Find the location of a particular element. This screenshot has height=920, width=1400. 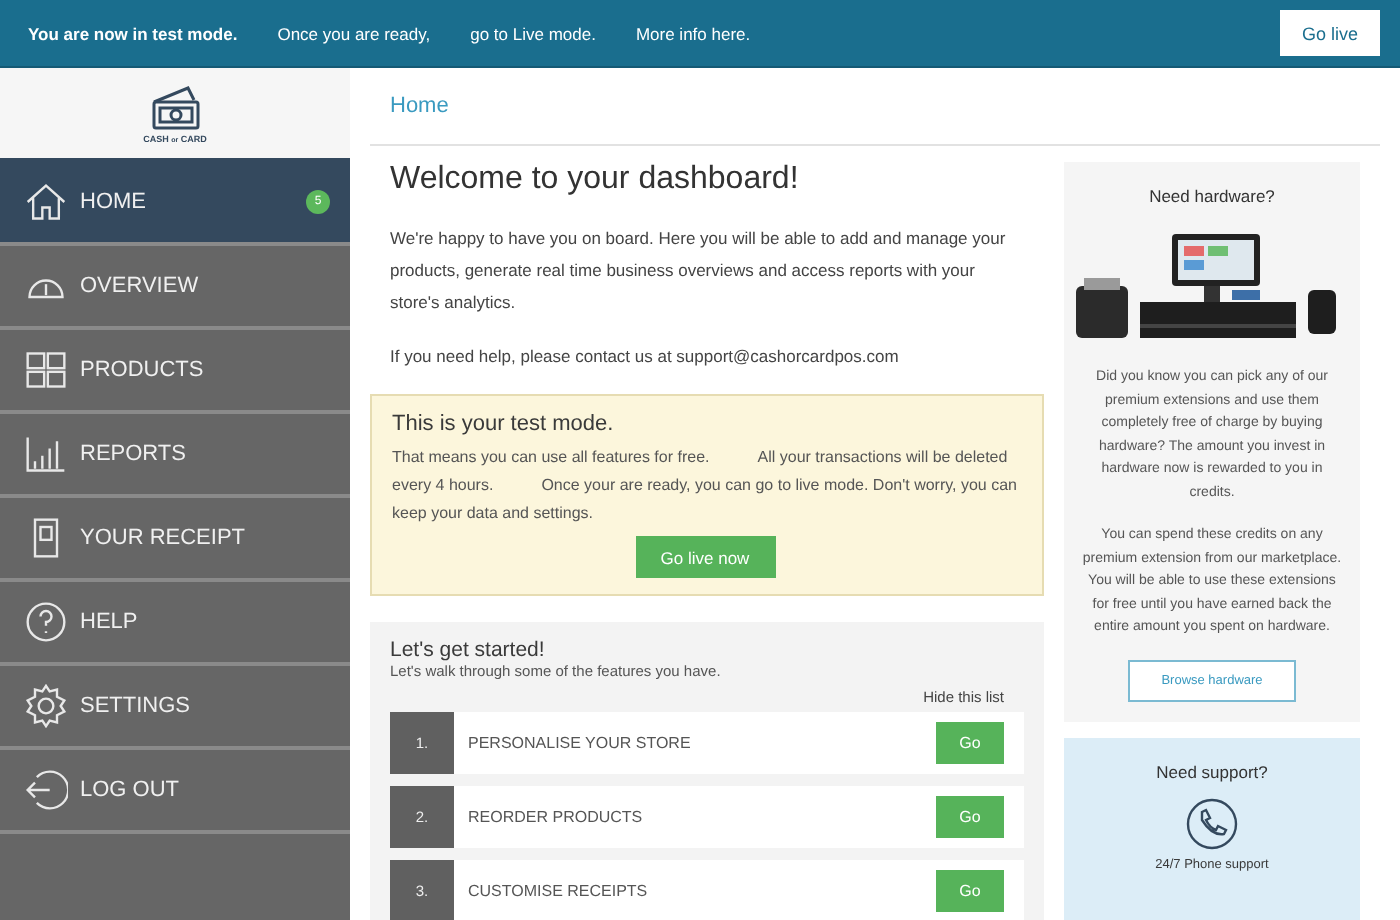

go-live-now-button: Go live now is located at coordinates (705, 557).